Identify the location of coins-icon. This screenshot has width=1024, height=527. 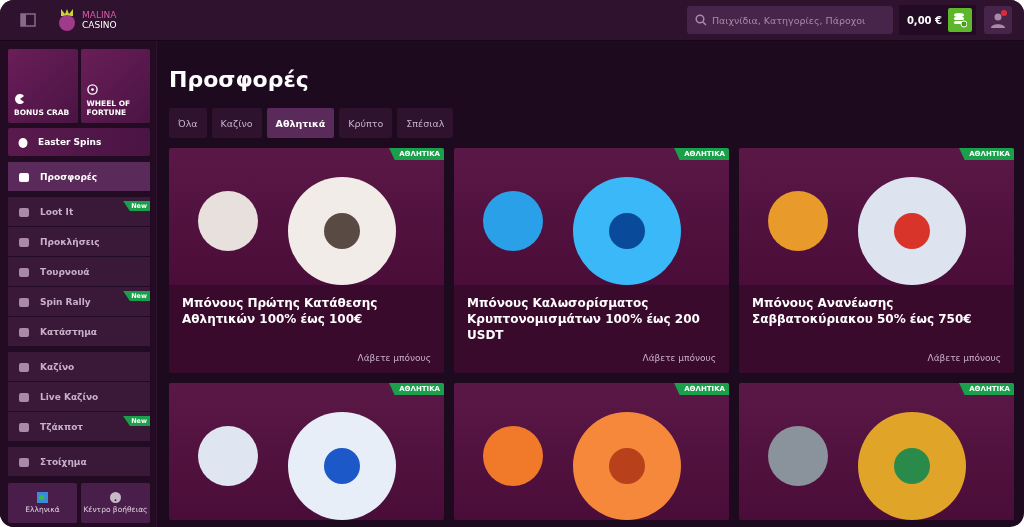
(960, 20).